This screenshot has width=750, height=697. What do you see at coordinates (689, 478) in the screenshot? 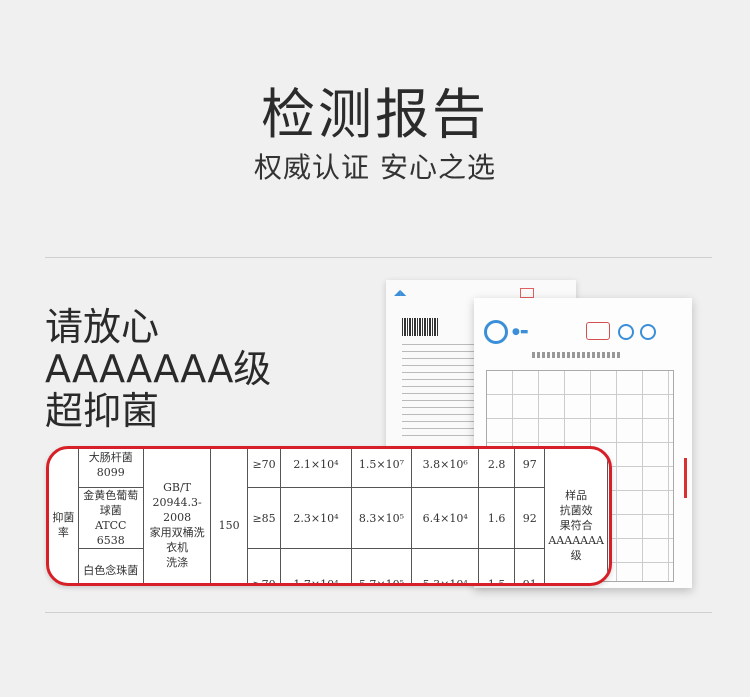
I see `red-stamp-edge-icon` at bounding box center [689, 478].